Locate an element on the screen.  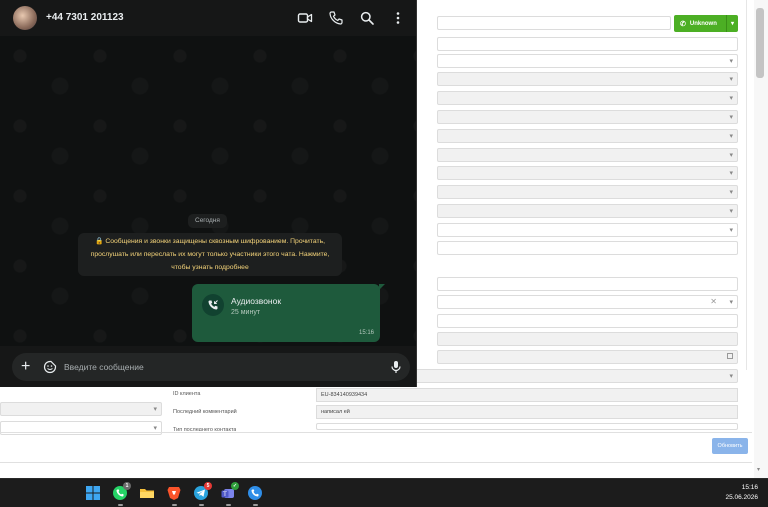
phone-icon: ✆ is located at coordinates (683, 24).